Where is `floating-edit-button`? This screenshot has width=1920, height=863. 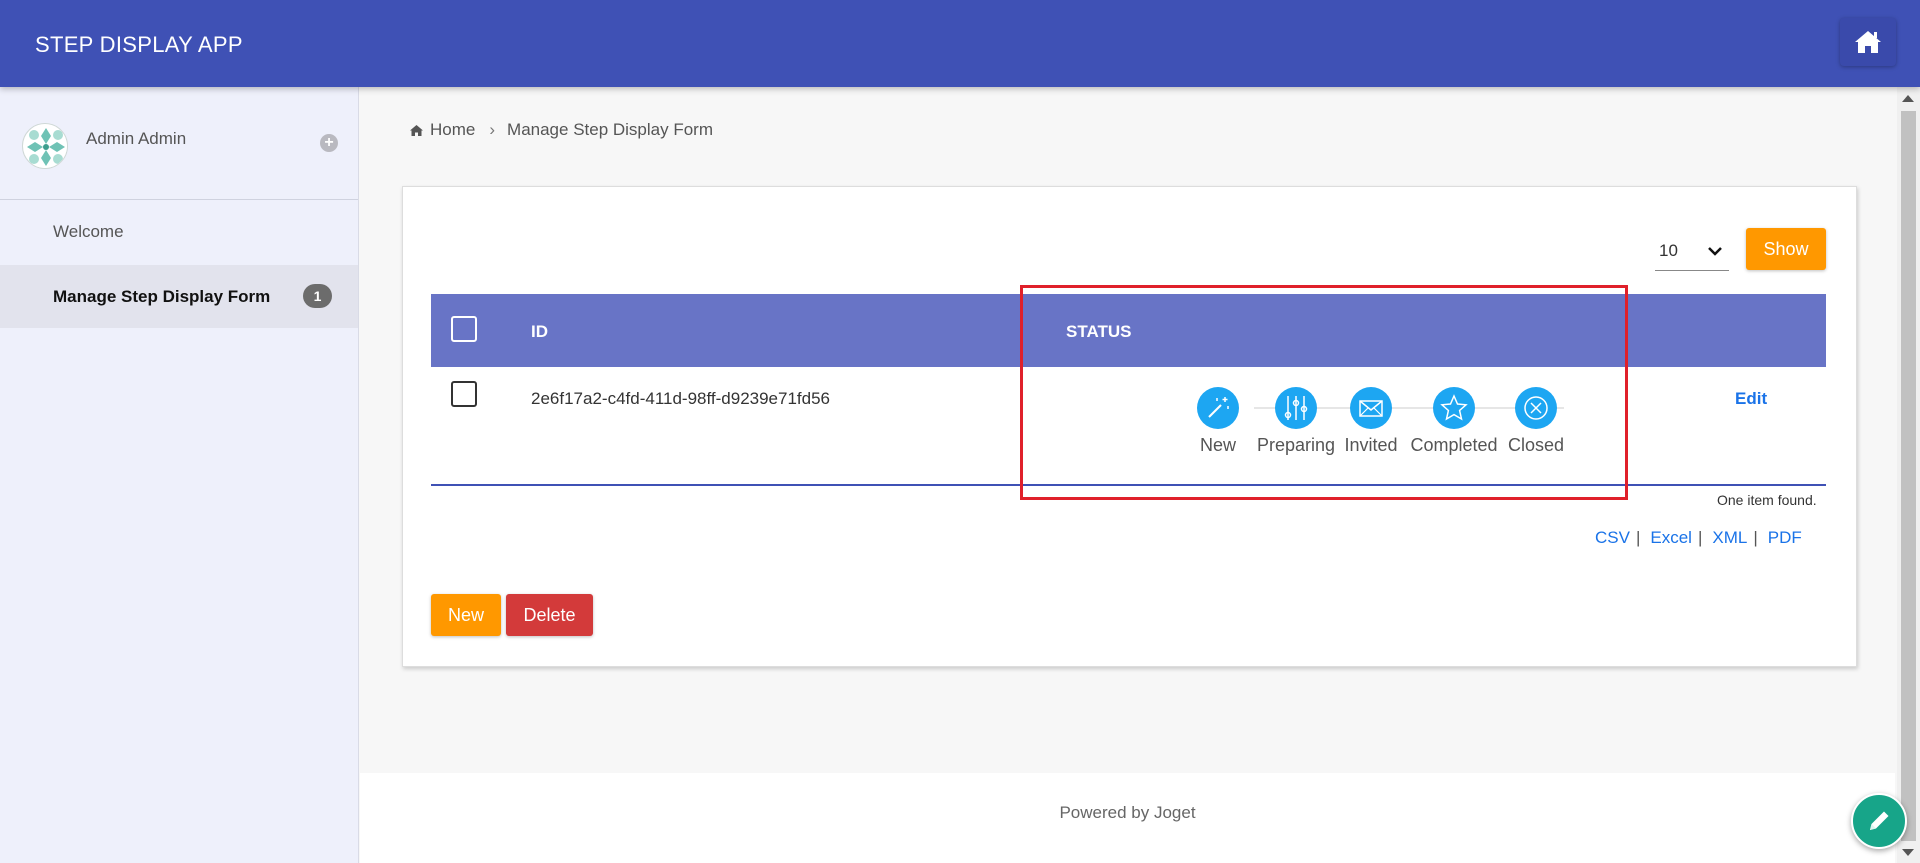
floating-edit-button is located at coordinates (1879, 821).